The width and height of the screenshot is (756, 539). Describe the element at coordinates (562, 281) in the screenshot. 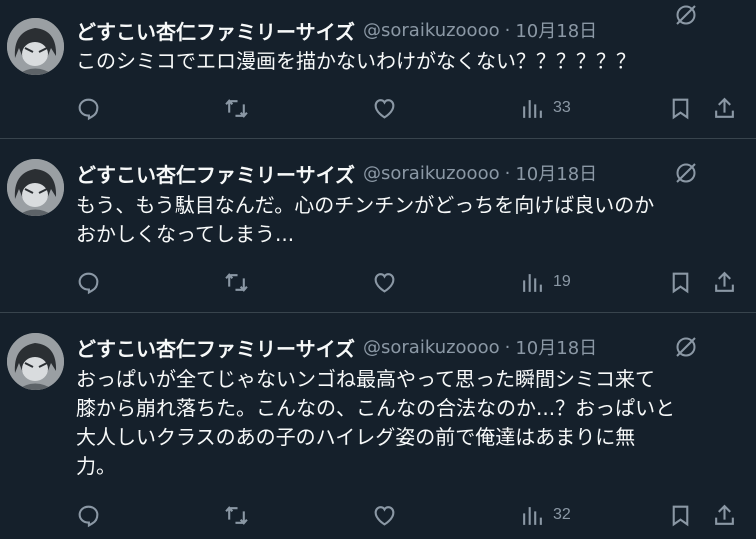

I see `views-count: 19` at that location.